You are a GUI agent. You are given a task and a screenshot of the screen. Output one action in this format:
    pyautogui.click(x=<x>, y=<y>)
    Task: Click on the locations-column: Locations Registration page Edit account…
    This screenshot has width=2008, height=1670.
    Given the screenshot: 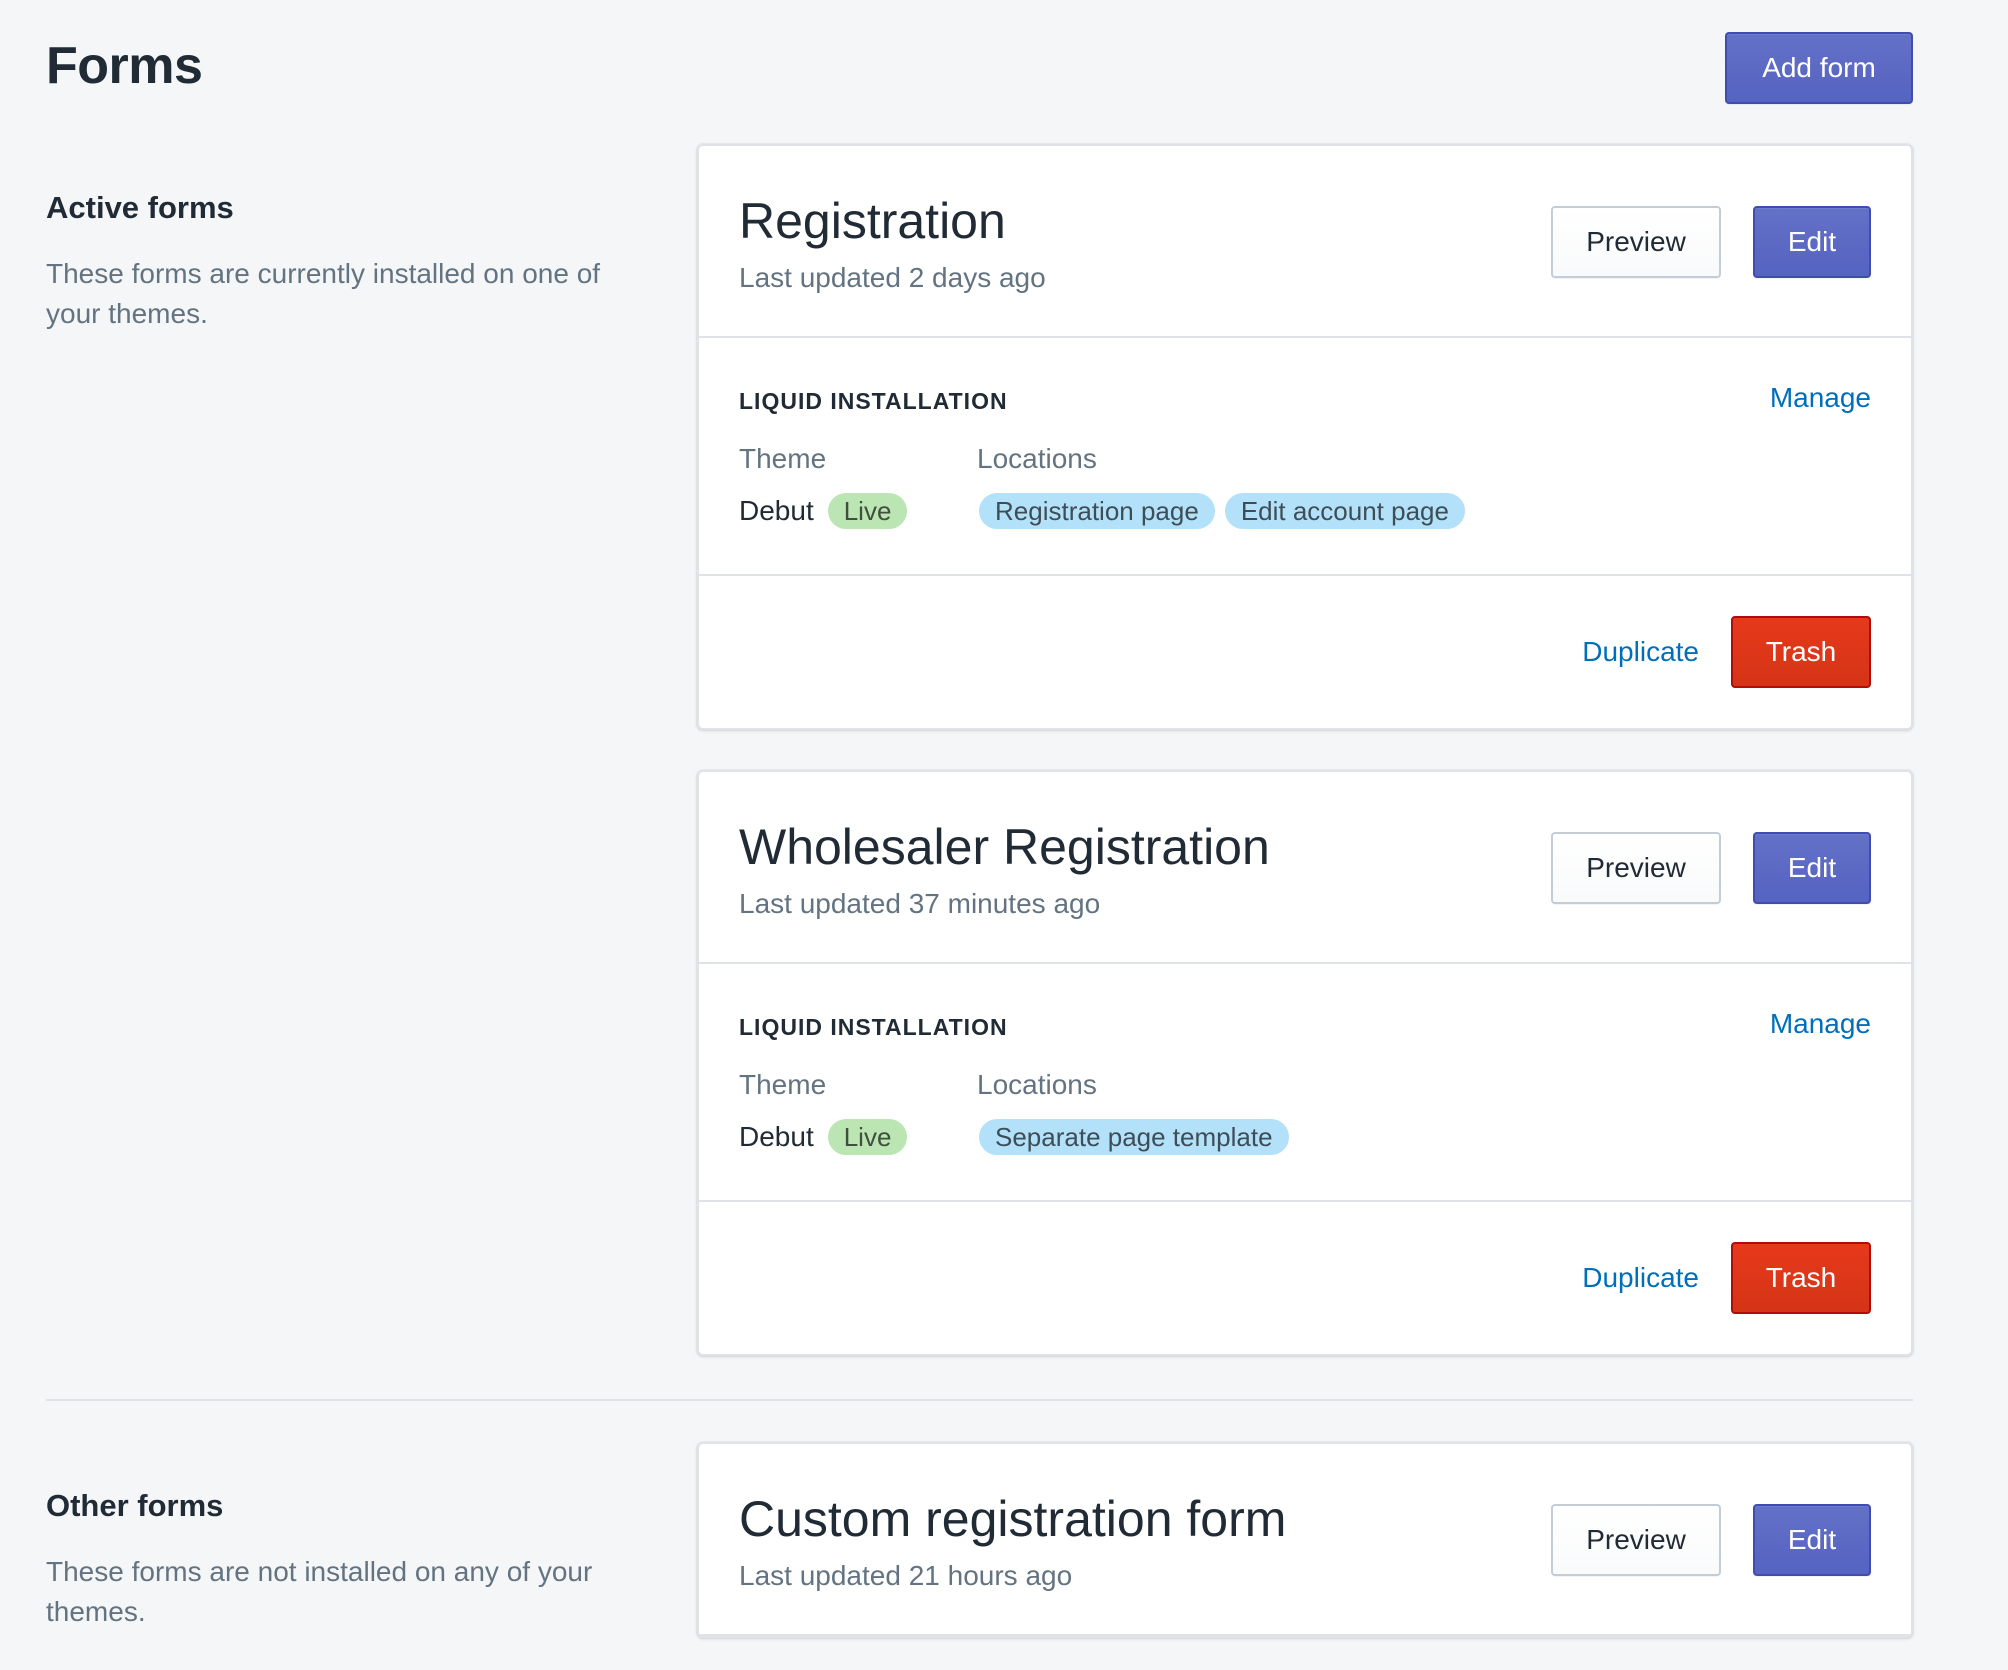 What is the action you would take?
    pyautogui.click(x=1222, y=487)
    